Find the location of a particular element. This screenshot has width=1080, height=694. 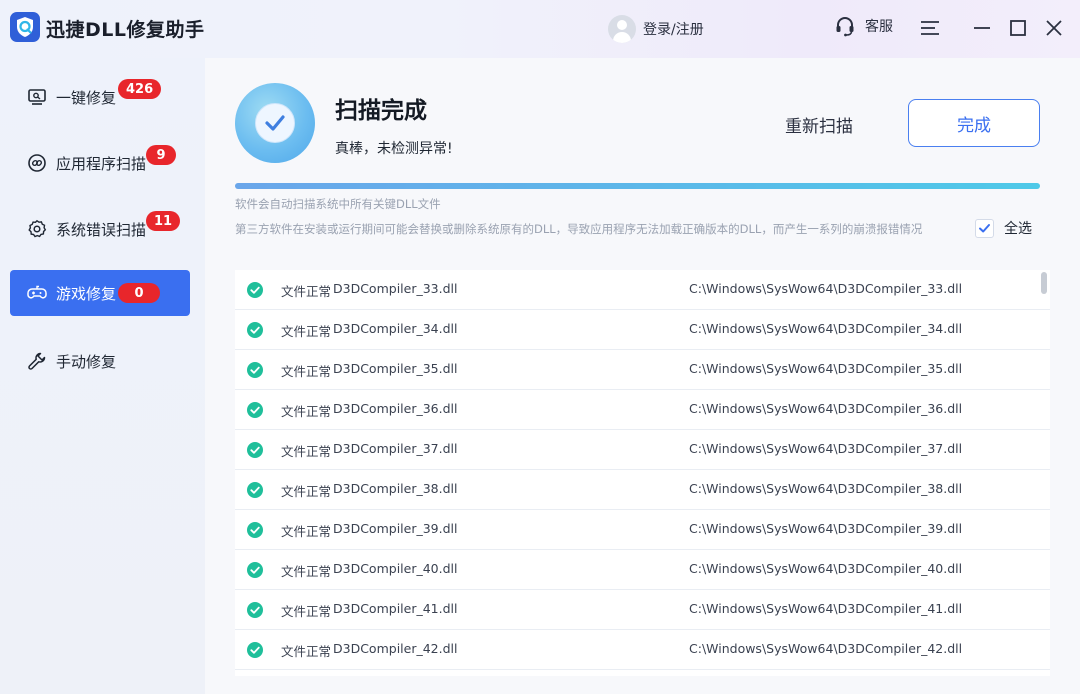

minimize-icon is located at coordinates (982, 28).